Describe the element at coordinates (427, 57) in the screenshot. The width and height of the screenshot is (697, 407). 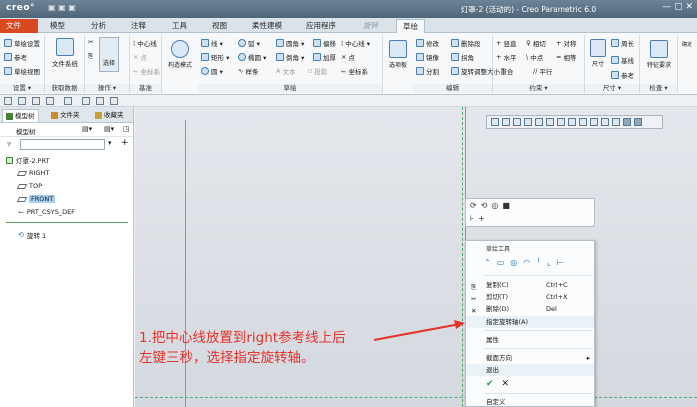
I see `mirror-tool: 镜像` at that location.